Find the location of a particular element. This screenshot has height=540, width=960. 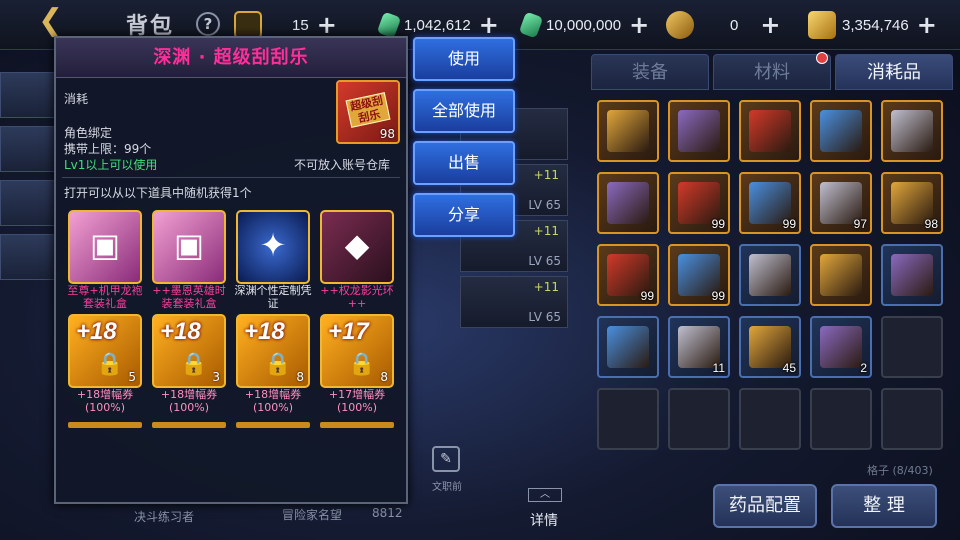

reward-art-icon: ◆ is located at coordinates (357, 245).